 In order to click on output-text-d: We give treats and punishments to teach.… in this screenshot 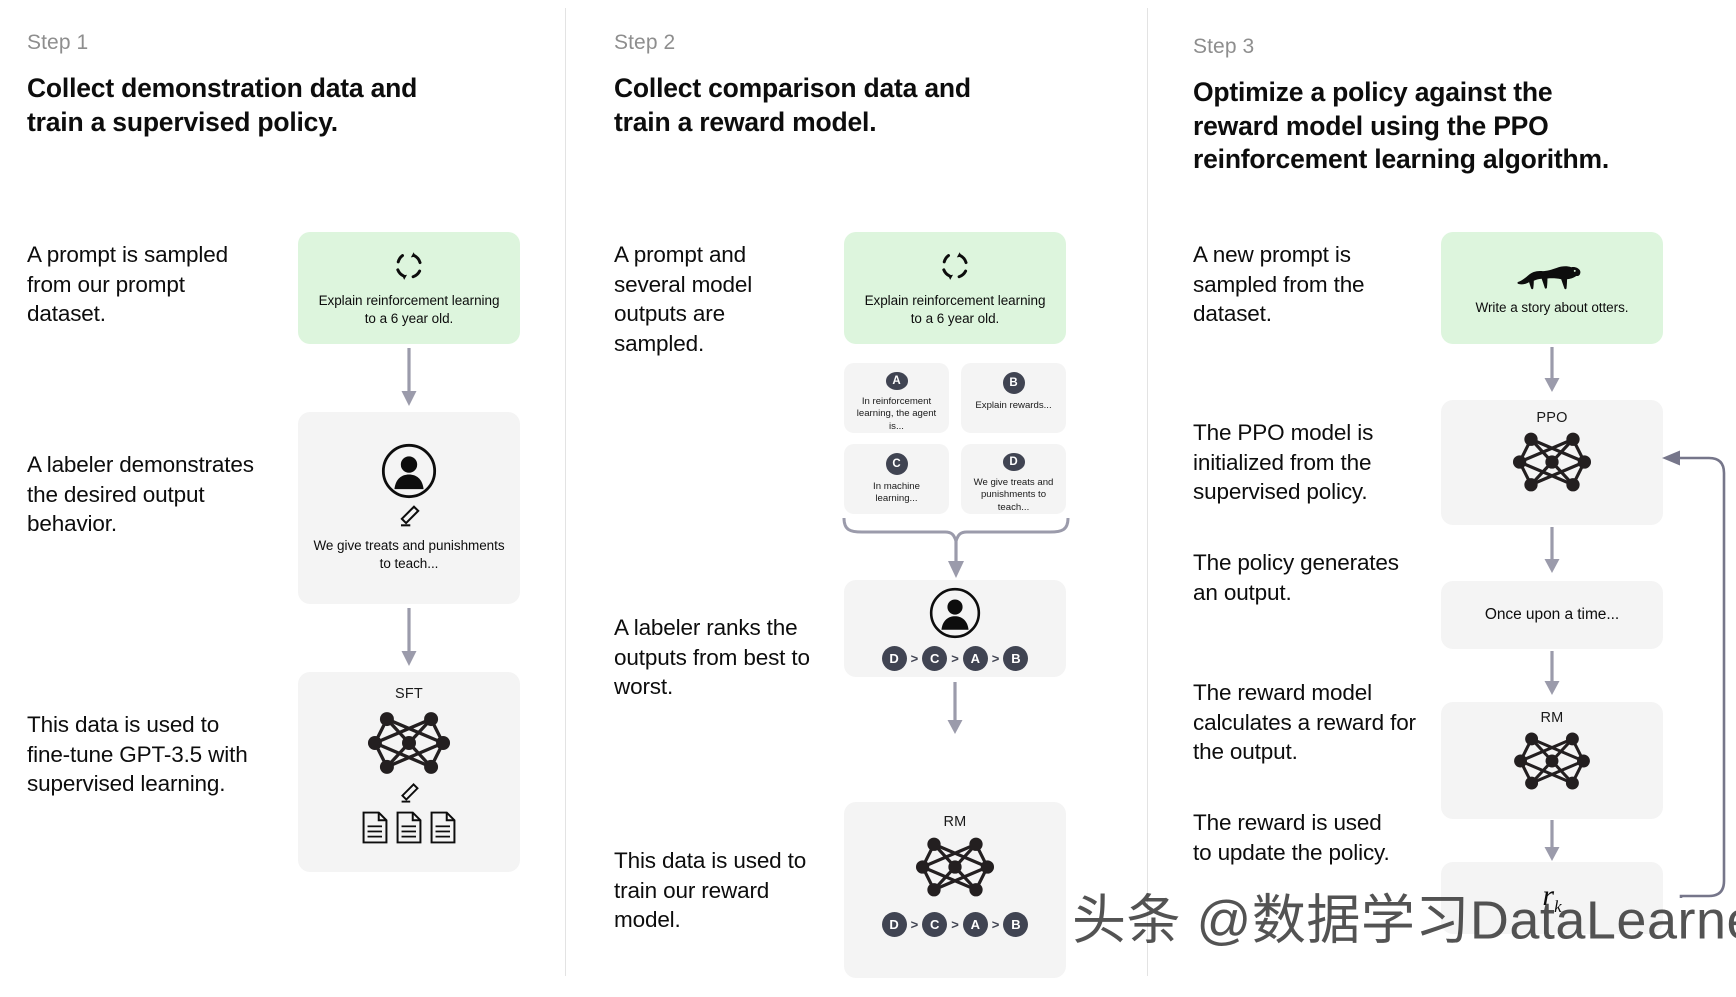, I will do `click(1013, 494)`.